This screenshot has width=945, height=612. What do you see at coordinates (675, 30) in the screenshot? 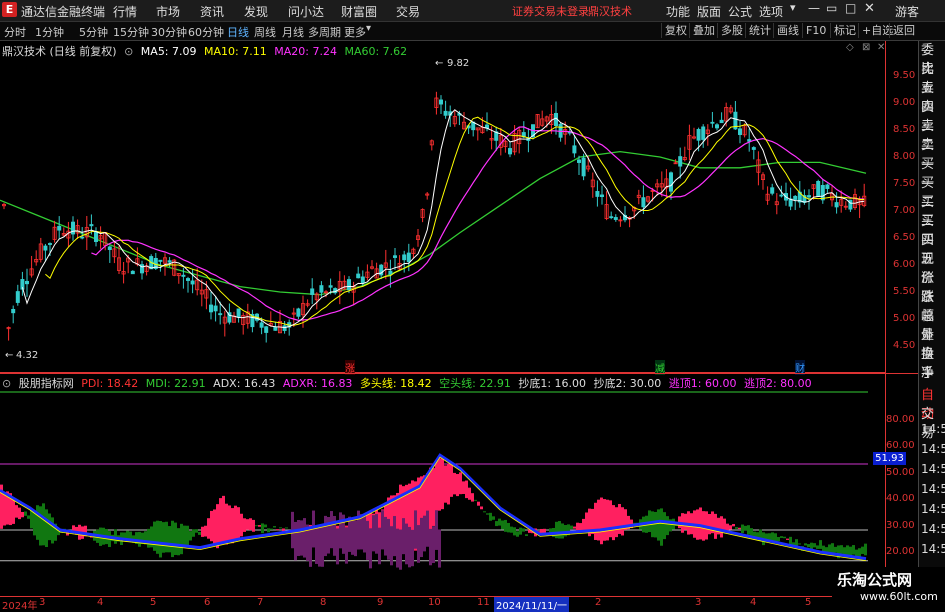
I see `btn-adjust: 复权` at bounding box center [675, 30].